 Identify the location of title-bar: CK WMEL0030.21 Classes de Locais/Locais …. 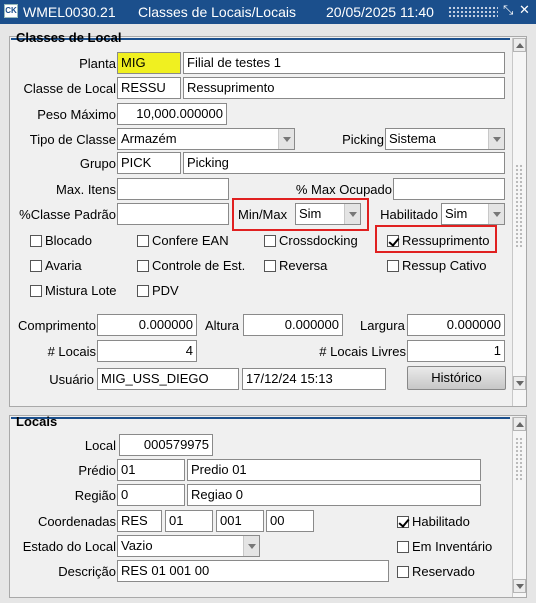
(268, 12).